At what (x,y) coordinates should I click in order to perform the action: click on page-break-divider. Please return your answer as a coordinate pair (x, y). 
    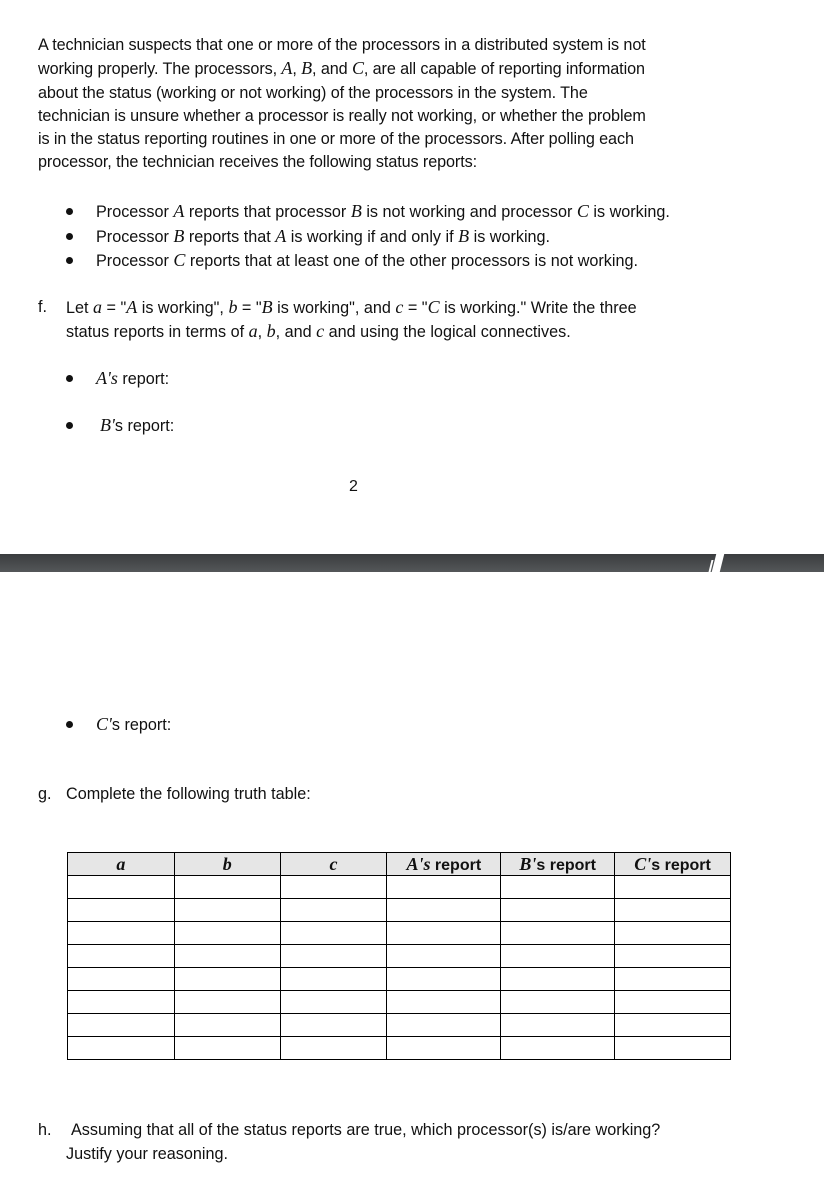
    Looking at the image, I should click on (412, 563).